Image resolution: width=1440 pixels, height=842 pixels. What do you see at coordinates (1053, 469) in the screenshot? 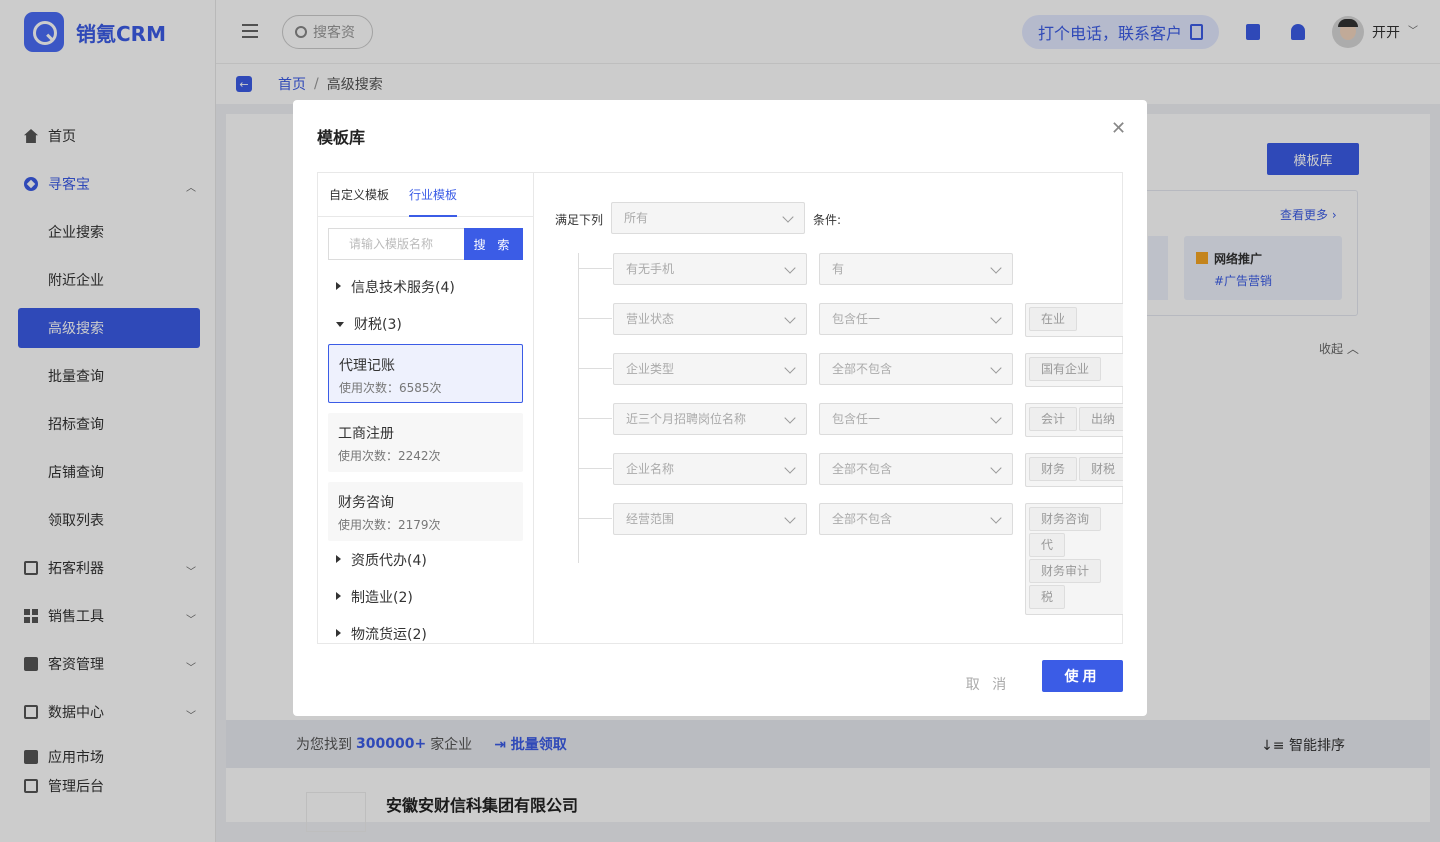
I see `rule-value-tag: 财务` at bounding box center [1053, 469].